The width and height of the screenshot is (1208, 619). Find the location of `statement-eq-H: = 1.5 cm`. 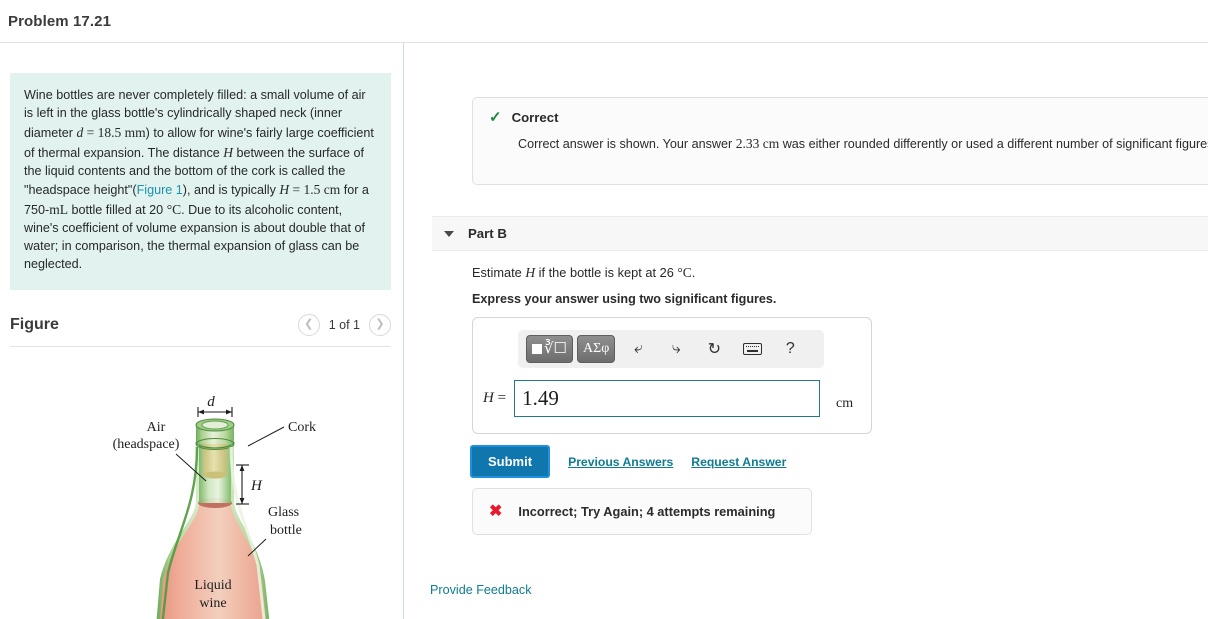

statement-eq-H: = 1.5 cm is located at coordinates (315, 190).